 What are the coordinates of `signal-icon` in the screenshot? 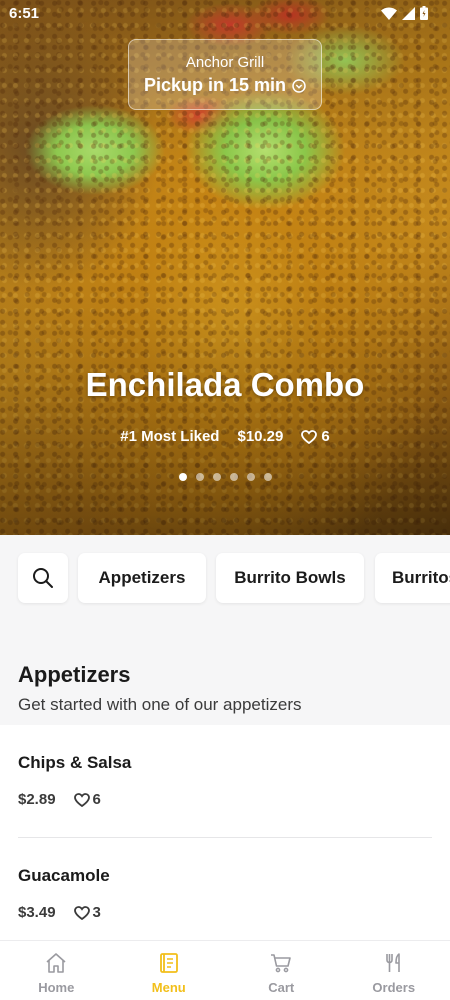 It's located at (408, 13).